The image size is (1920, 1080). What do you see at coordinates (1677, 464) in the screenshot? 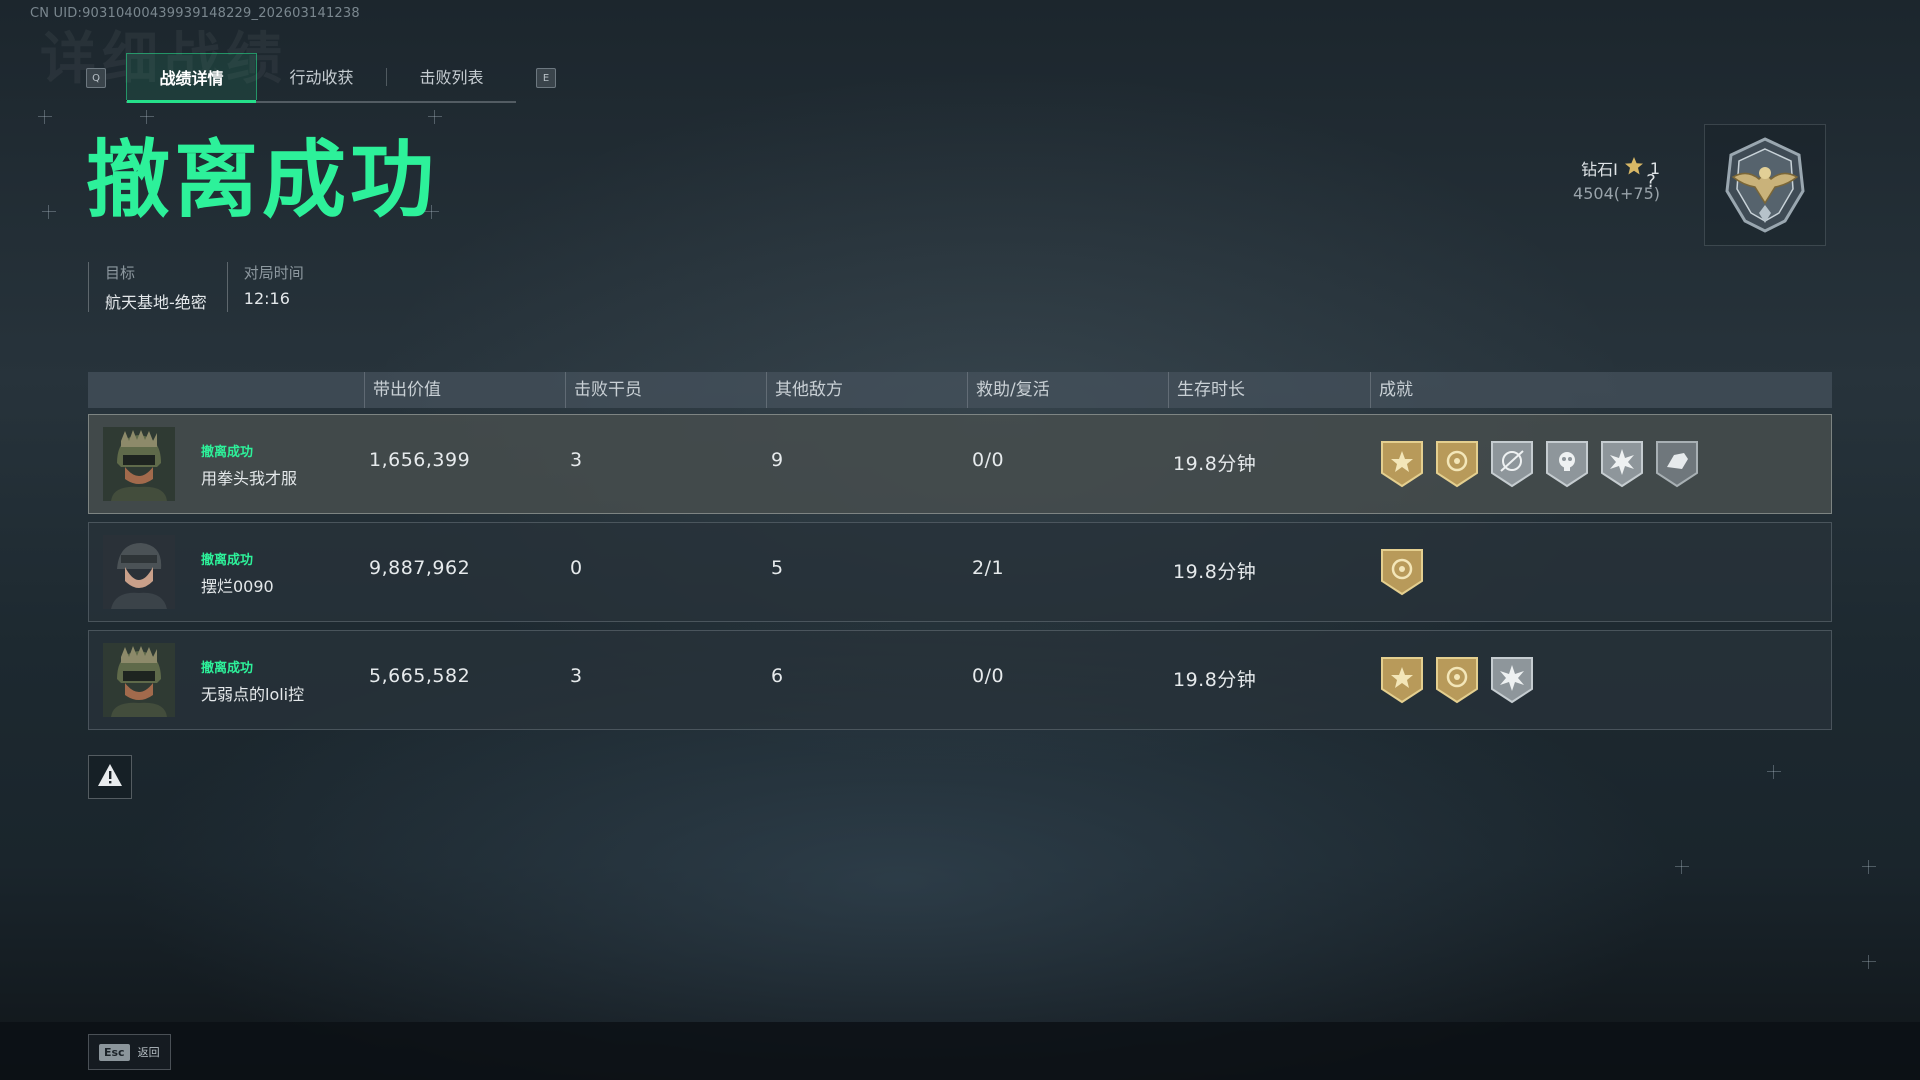
I see `silver-hand-medal-icon` at bounding box center [1677, 464].